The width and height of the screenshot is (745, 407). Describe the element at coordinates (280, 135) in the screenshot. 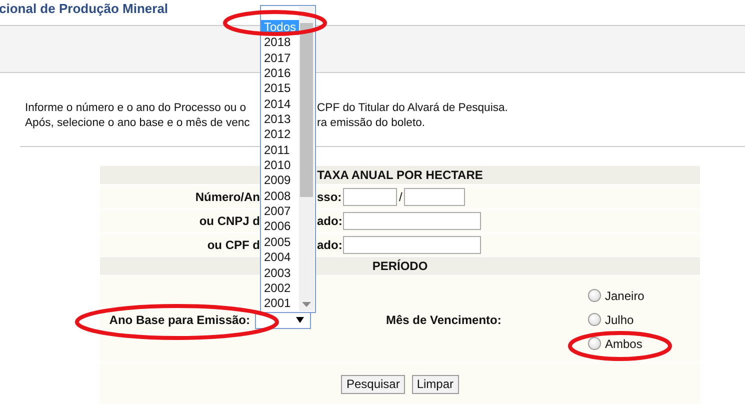

I see `dropdown-option: 2012` at that location.